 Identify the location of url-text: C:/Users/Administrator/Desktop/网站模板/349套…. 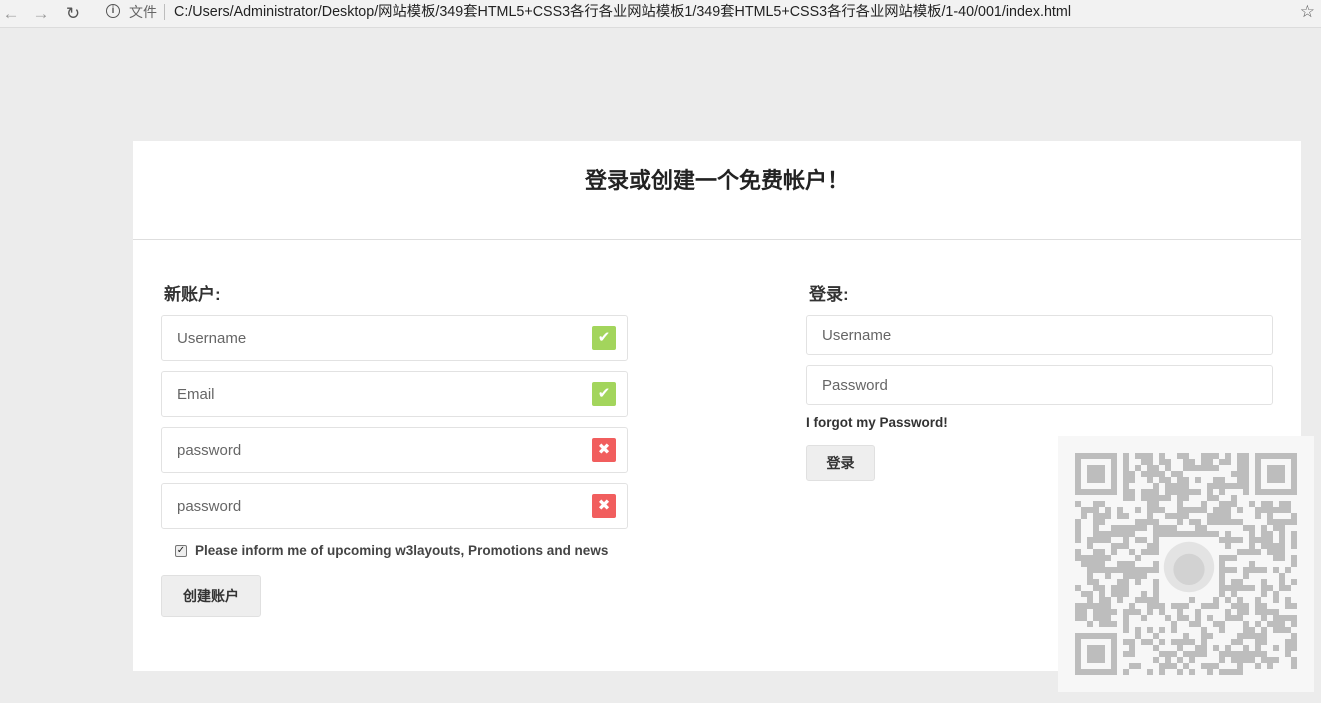
(622, 12).